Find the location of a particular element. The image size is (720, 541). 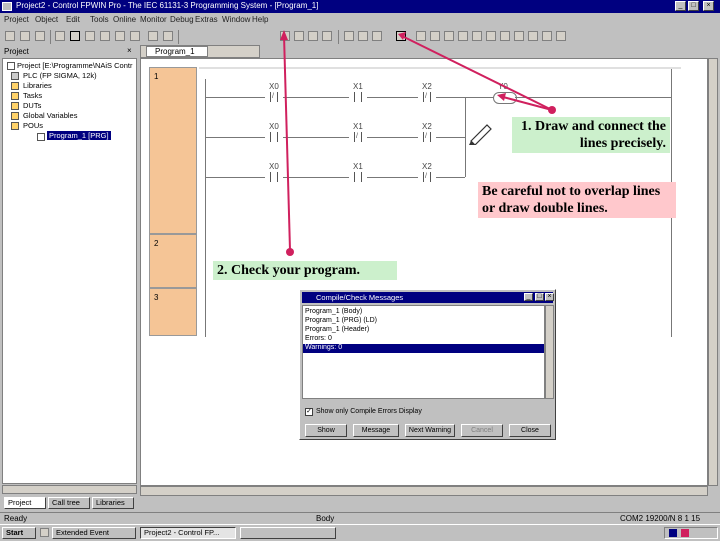

messages-scrollbar is located at coordinates (549, 352).